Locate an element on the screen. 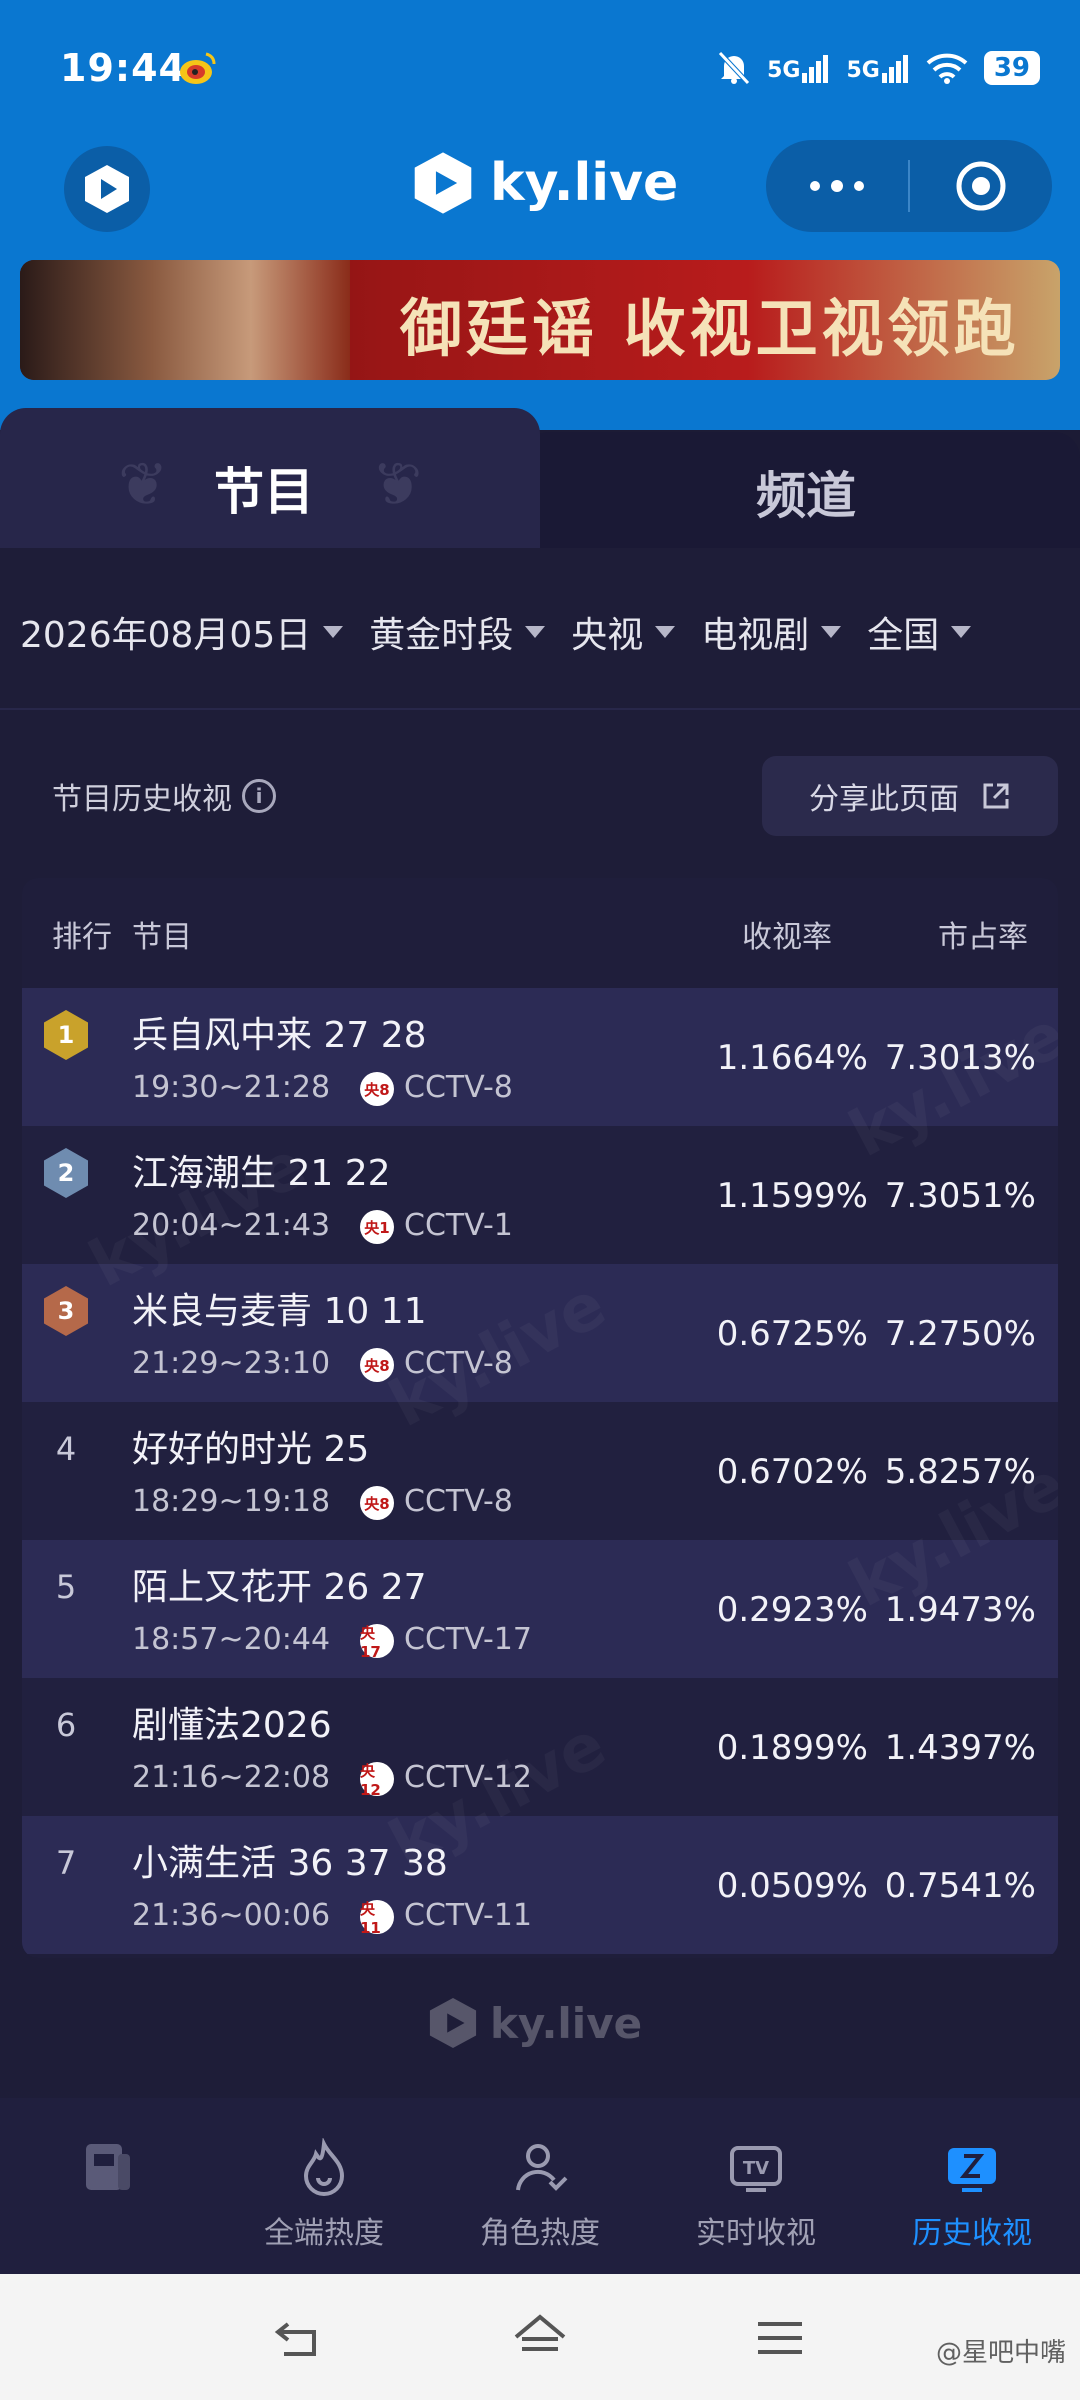 The image size is (1080, 2400). tab-program: ❦ 节目 ❦ is located at coordinates (270, 478).